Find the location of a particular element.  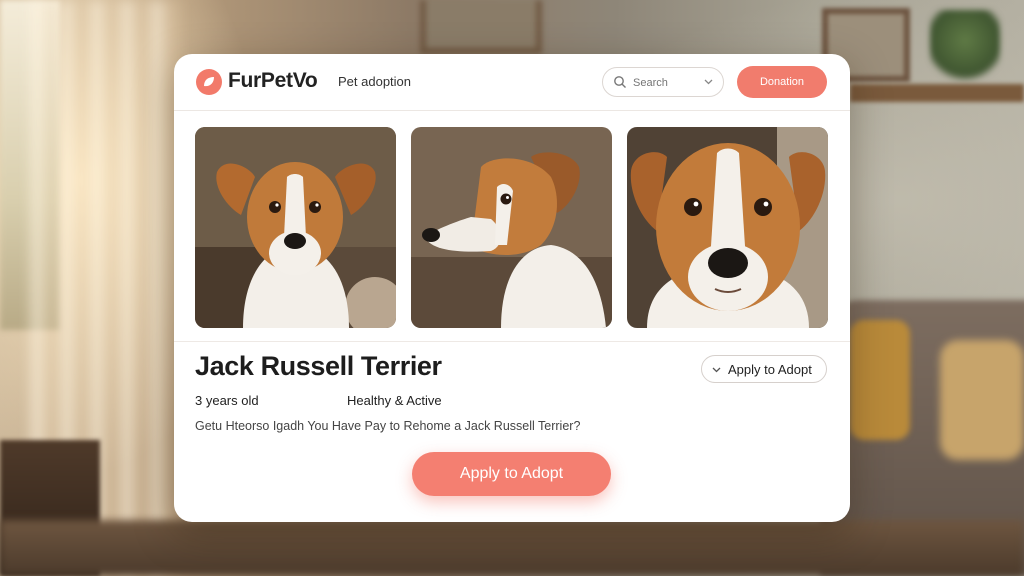

pet-health: Healthy & Active is located at coordinates (394, 400).